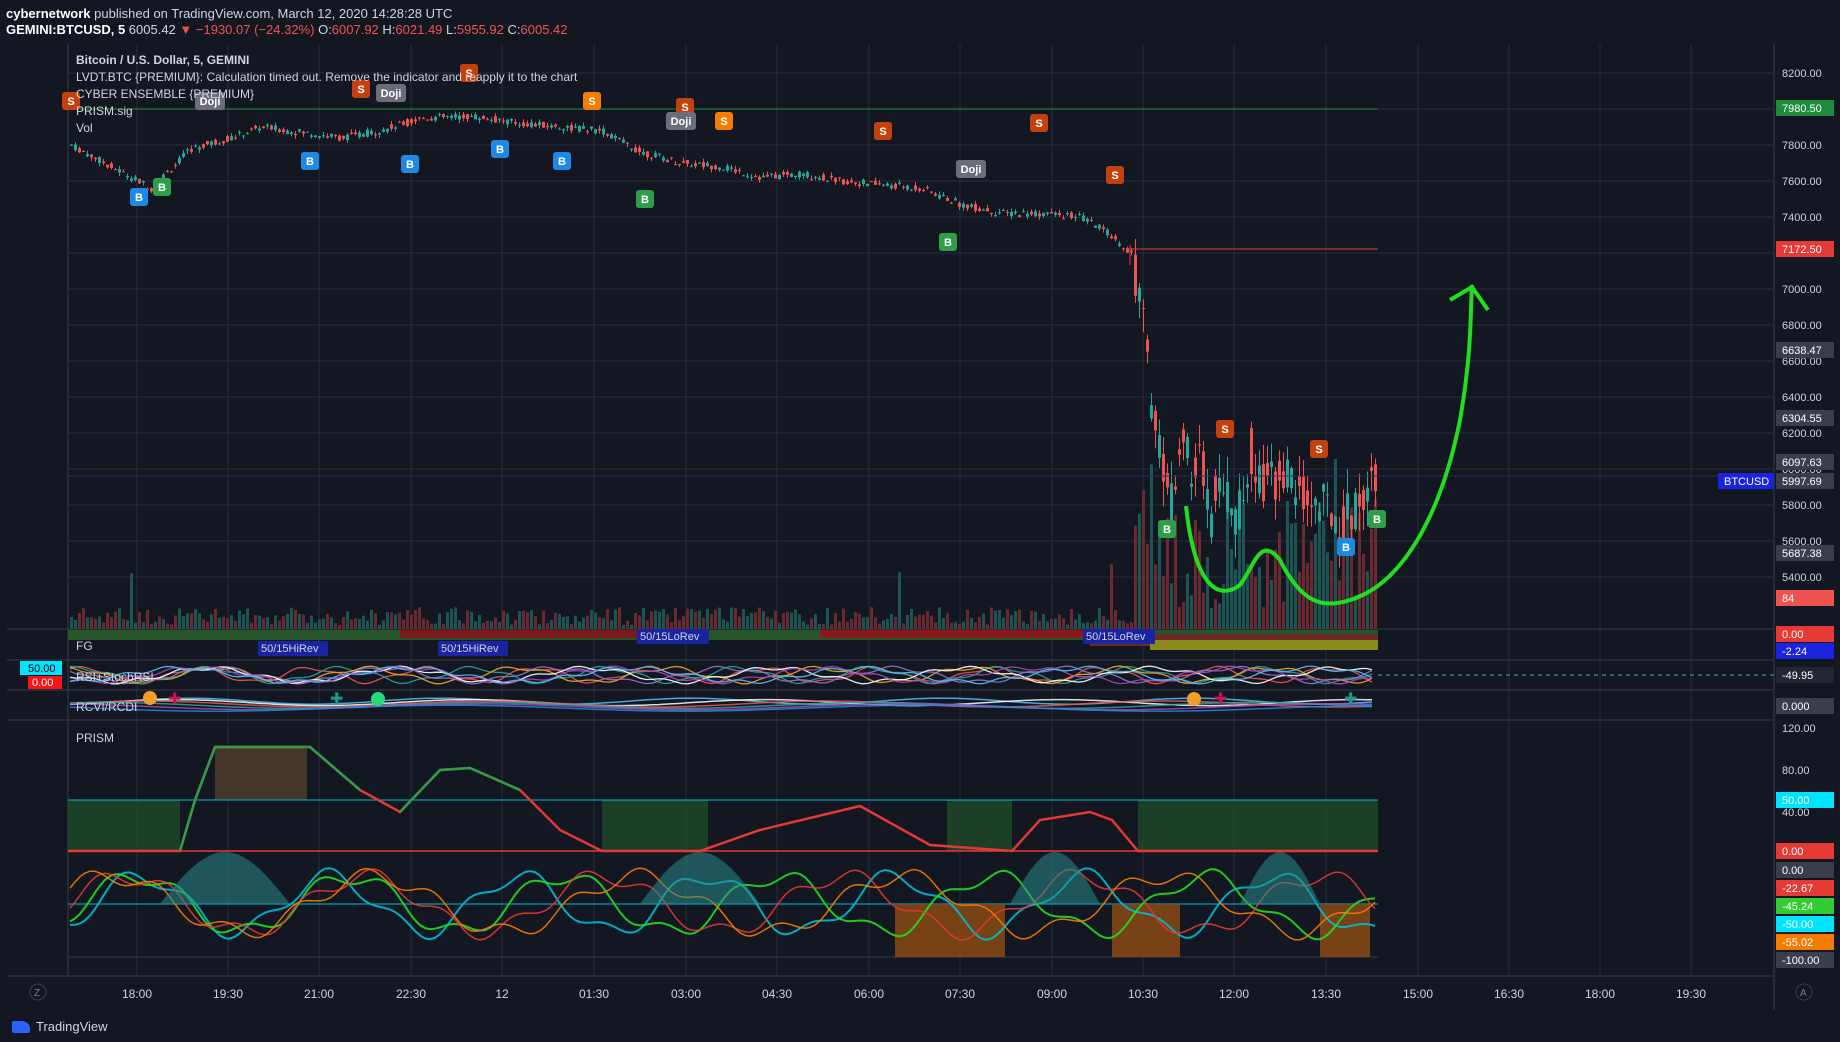  What do you see at coordinates (319, 994) in the screenshot?
I see `time-tick: 21:00` at bounding box center [319, 994].